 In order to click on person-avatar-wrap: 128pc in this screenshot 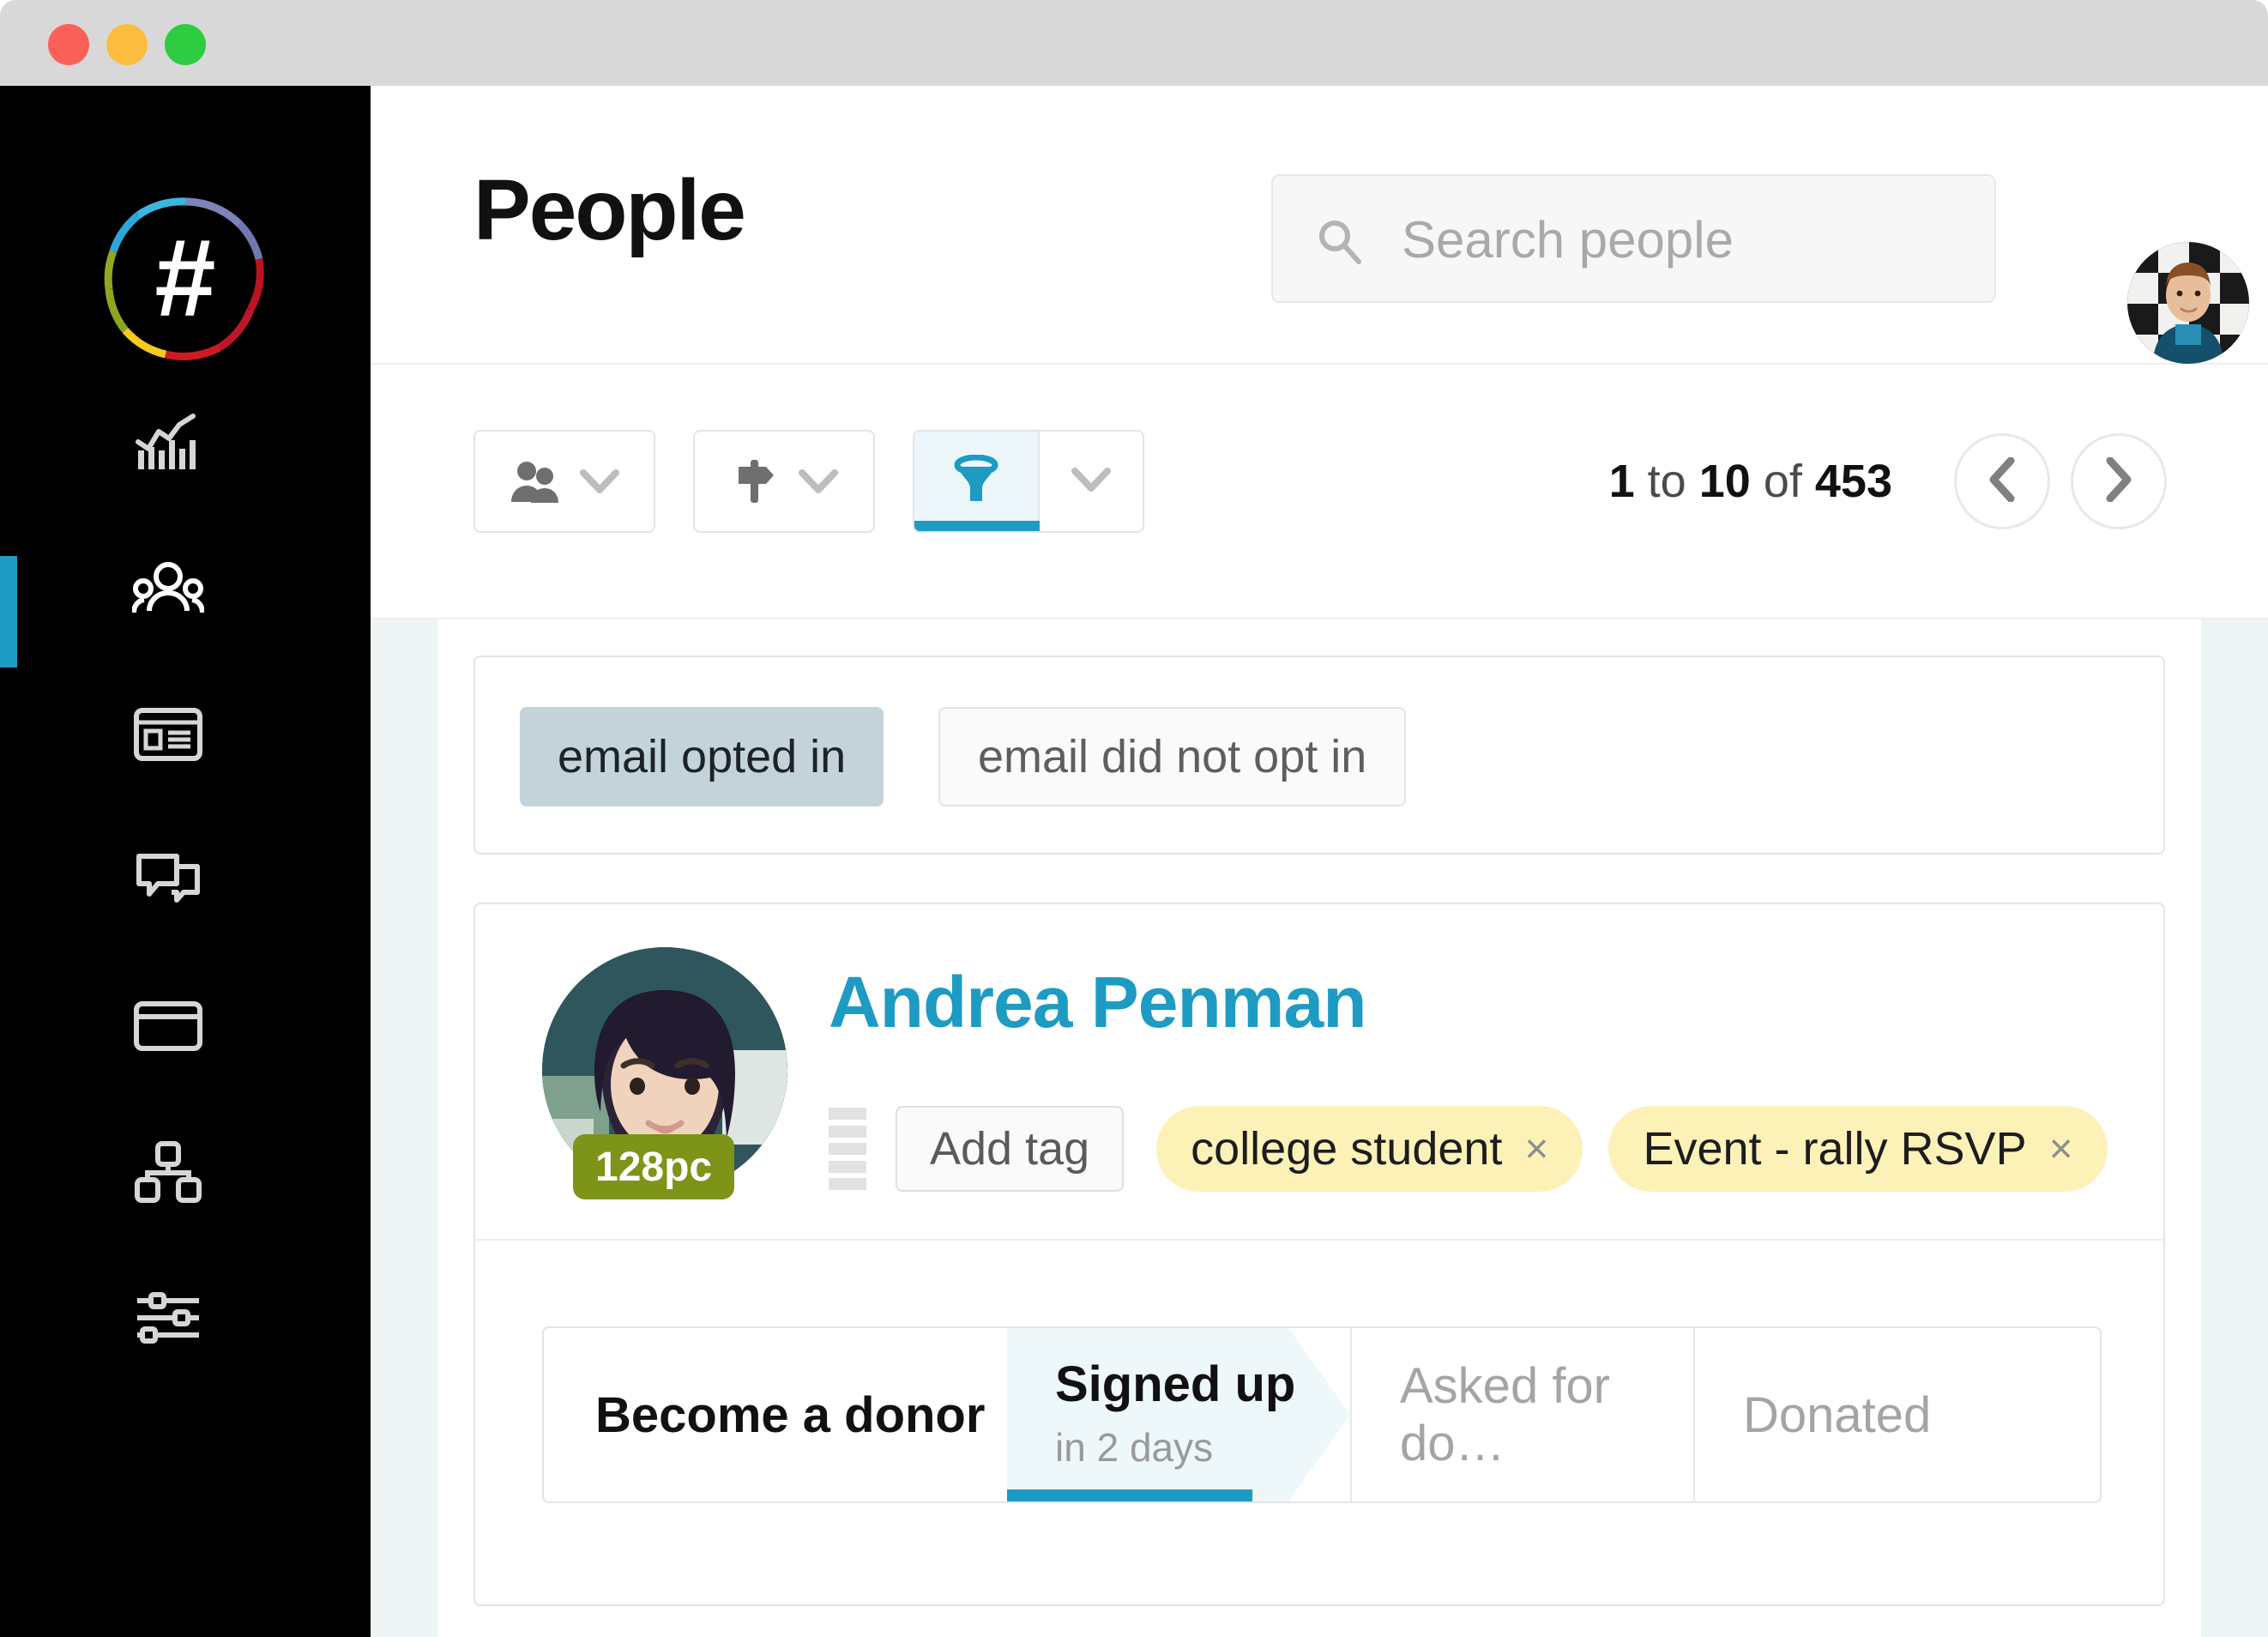, I will do `click(665, 1073)`.